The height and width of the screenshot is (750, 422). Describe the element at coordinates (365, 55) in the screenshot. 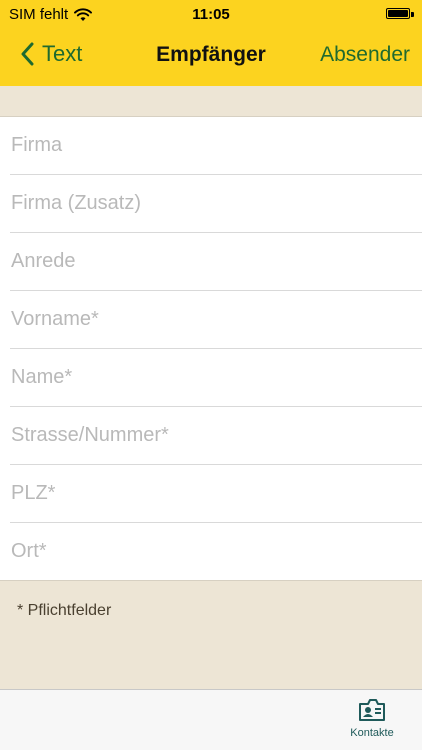

I see `sender-button: Absender` at that location.